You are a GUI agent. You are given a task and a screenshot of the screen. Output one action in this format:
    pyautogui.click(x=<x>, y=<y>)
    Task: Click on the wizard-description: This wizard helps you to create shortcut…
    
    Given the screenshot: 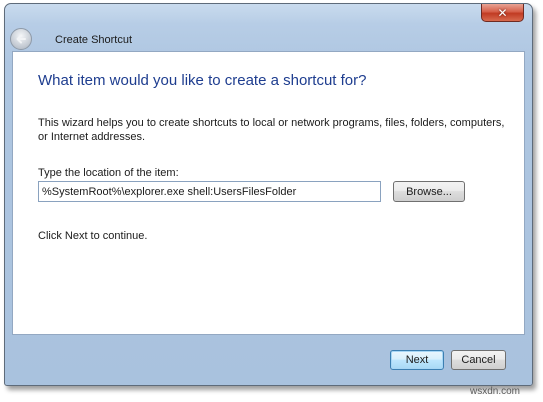 What is the action you would take?
    pyautogui.click(x=271, y=130)
    